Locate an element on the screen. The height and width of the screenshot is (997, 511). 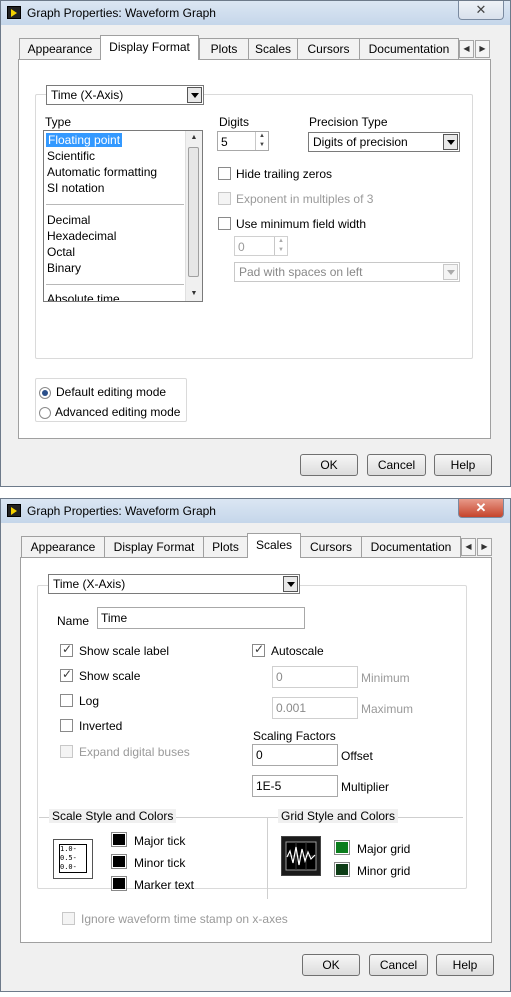
offset-input: 0 is located at coordinates (295, 755).